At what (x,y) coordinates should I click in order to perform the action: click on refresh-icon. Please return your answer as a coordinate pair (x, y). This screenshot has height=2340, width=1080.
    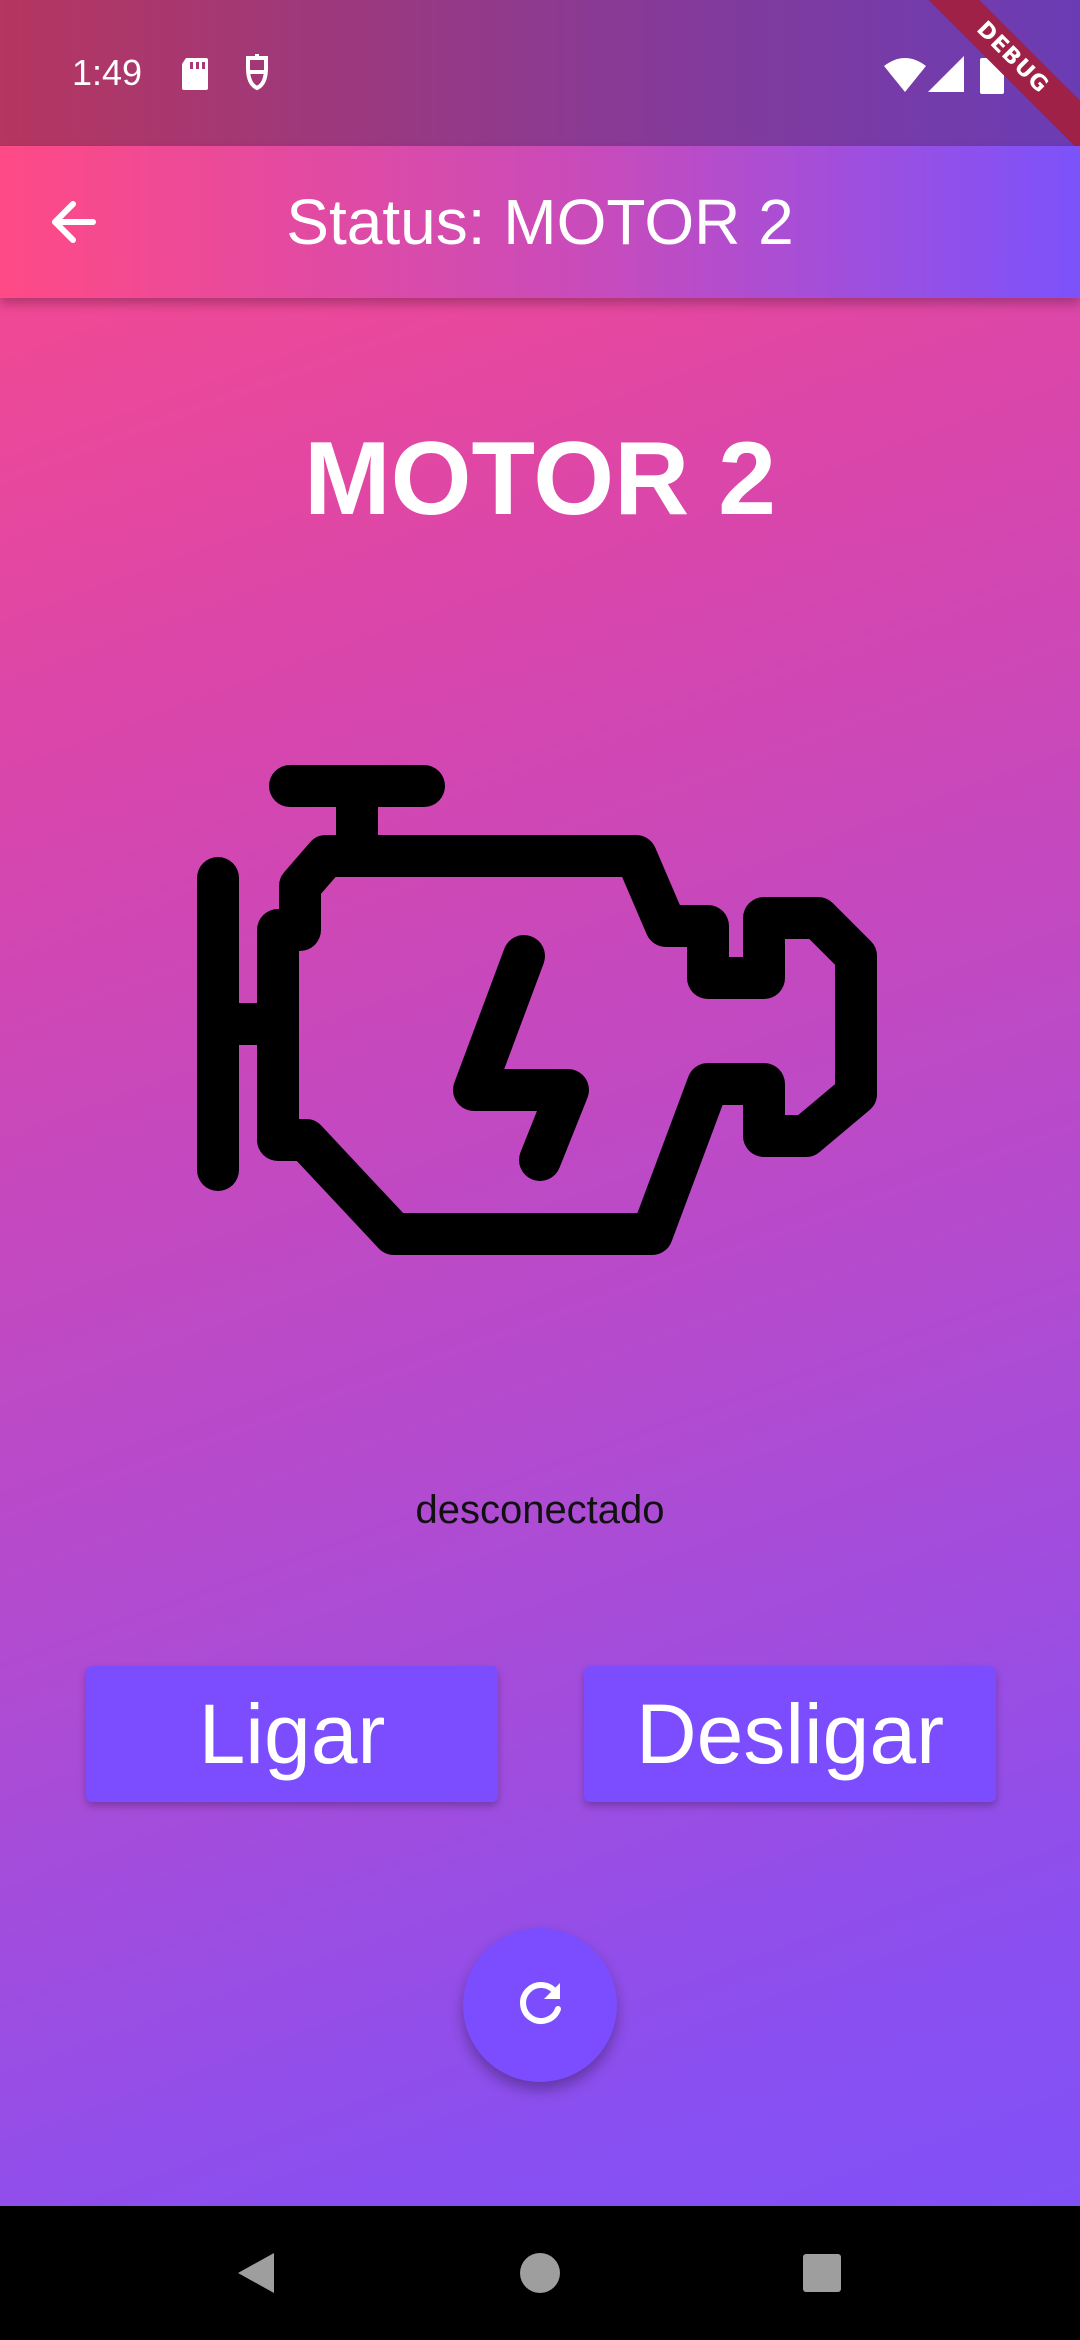
    Looking at the image, I should click on (540, 2003).